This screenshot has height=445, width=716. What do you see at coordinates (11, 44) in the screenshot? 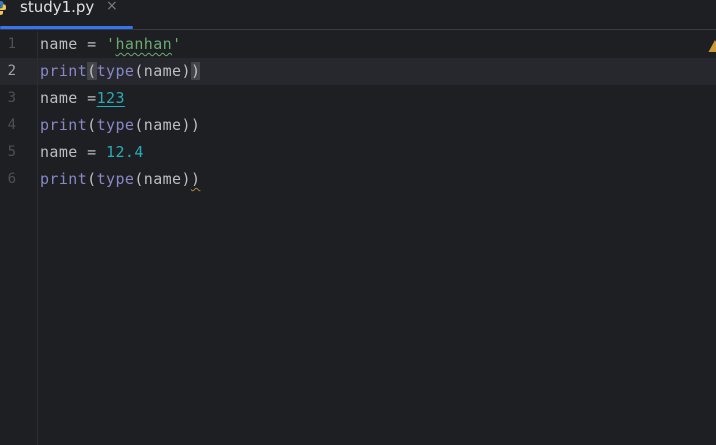
I see `line-number: 1` at bounding box center [11, 44].